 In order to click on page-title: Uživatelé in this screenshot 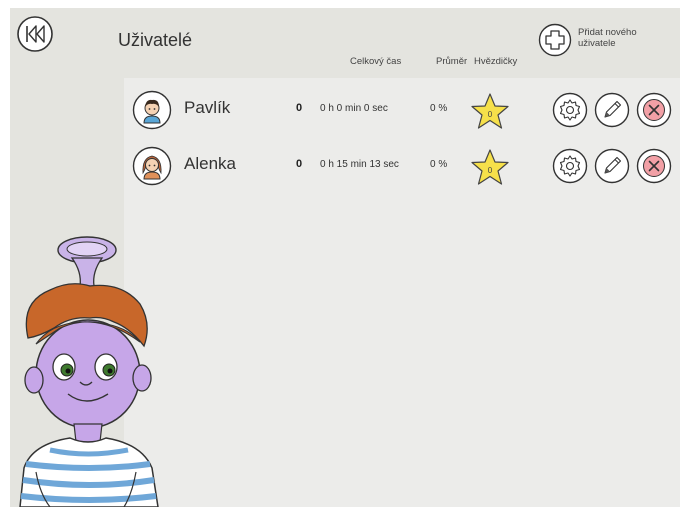, I will do `click(155, 40)`.